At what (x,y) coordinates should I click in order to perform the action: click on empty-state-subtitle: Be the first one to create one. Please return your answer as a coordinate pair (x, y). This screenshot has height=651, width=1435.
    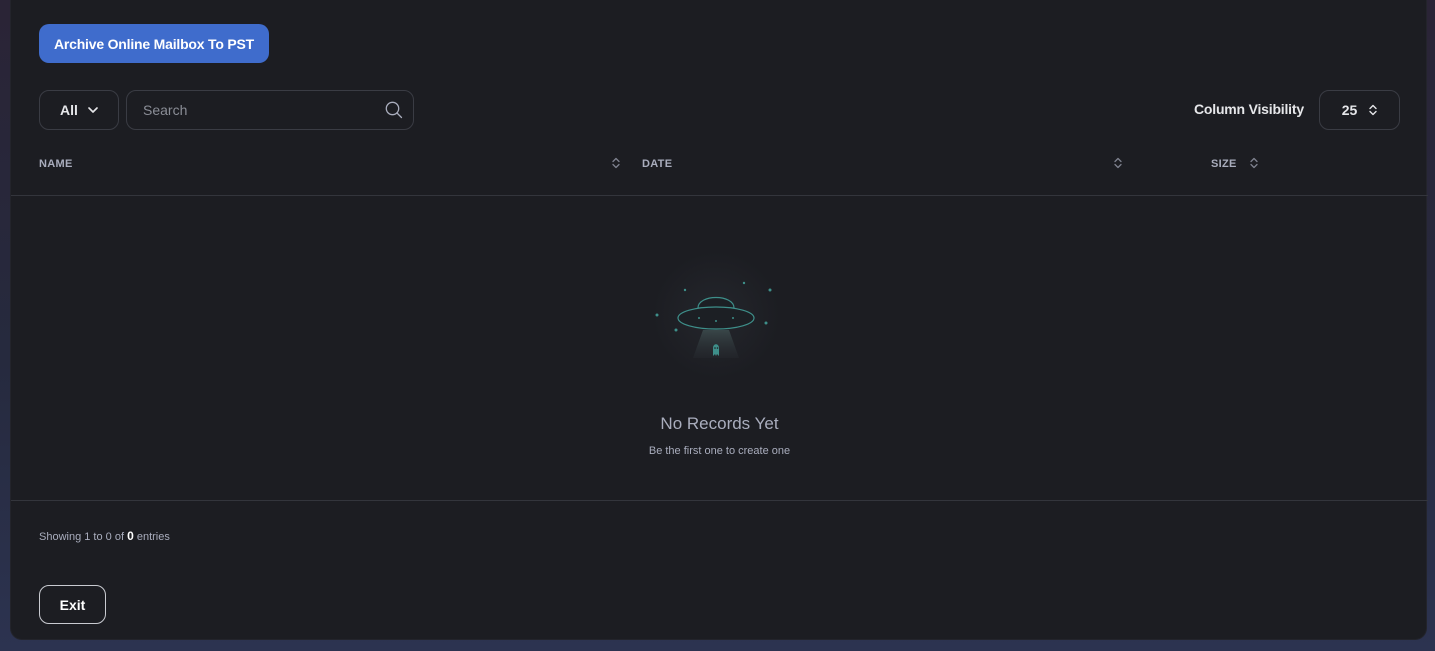
    Looking at the image, I should click on (719, 451).